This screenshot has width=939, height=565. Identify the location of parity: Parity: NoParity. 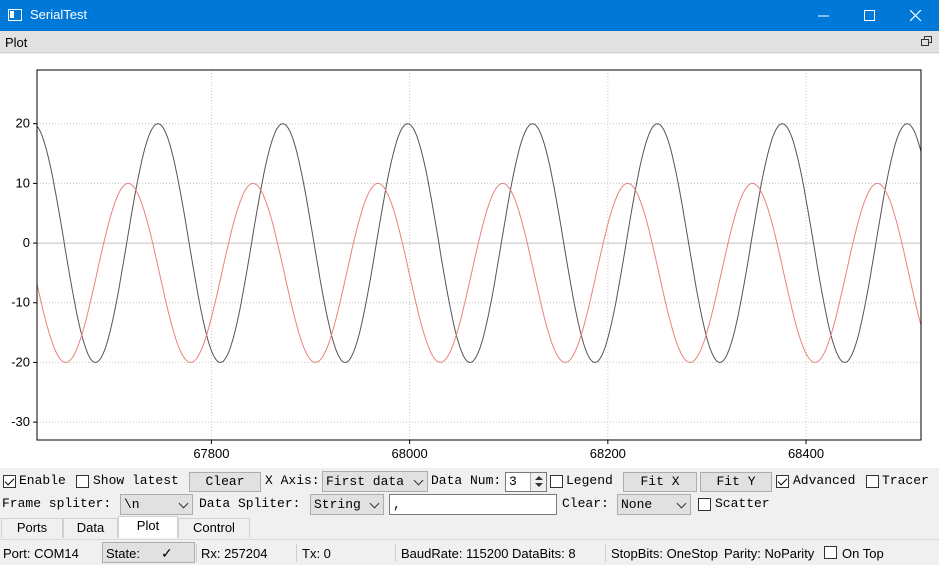
(769, 553).